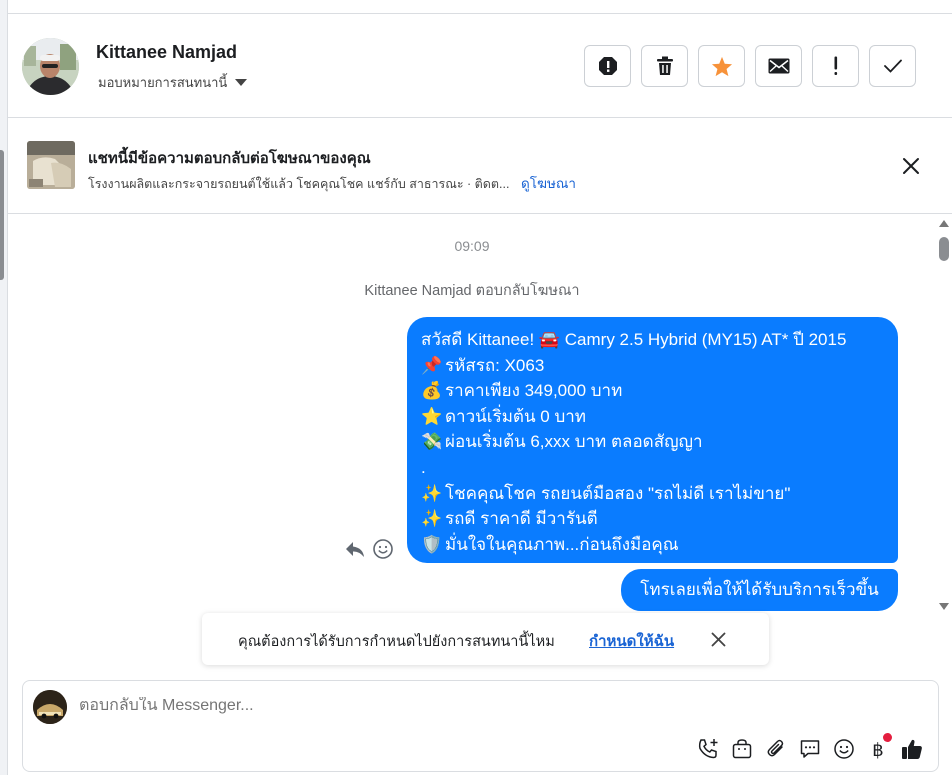  What do you see at coordinates (163, 82) in the screenshot?
I see `assign-label: มอบหมายการสนทนานี้` at bounding box center [163, 82].